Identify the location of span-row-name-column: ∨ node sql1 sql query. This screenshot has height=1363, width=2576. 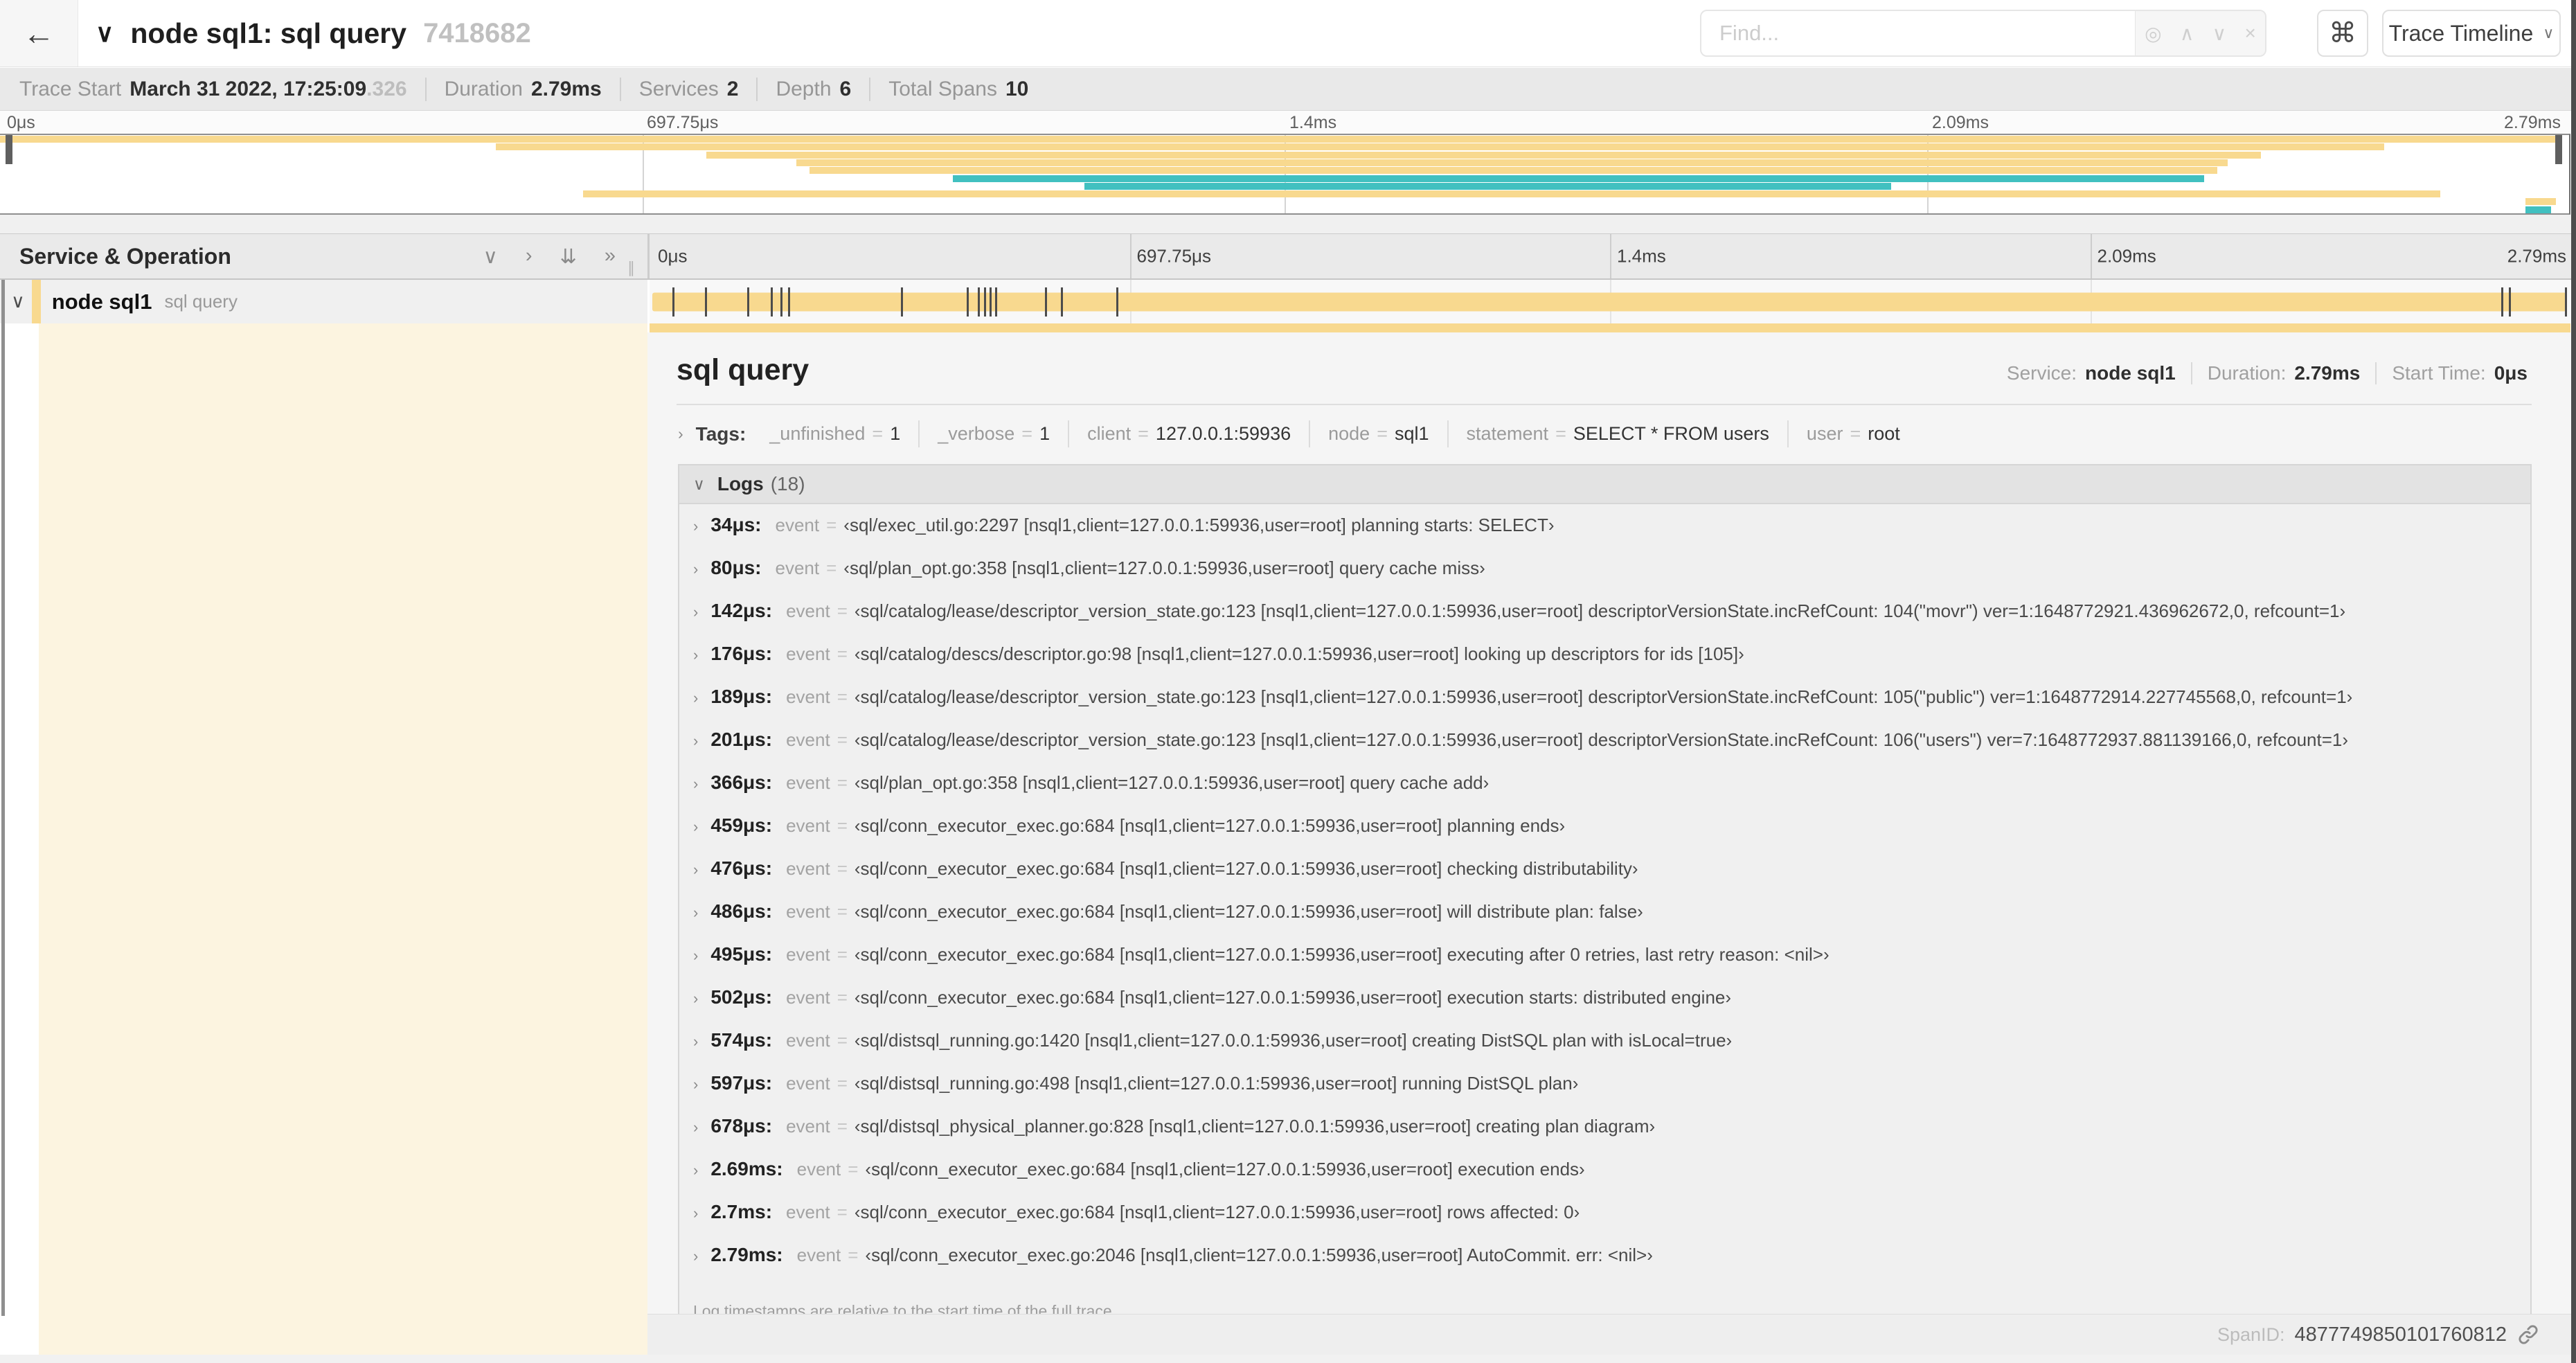
(323, 301).